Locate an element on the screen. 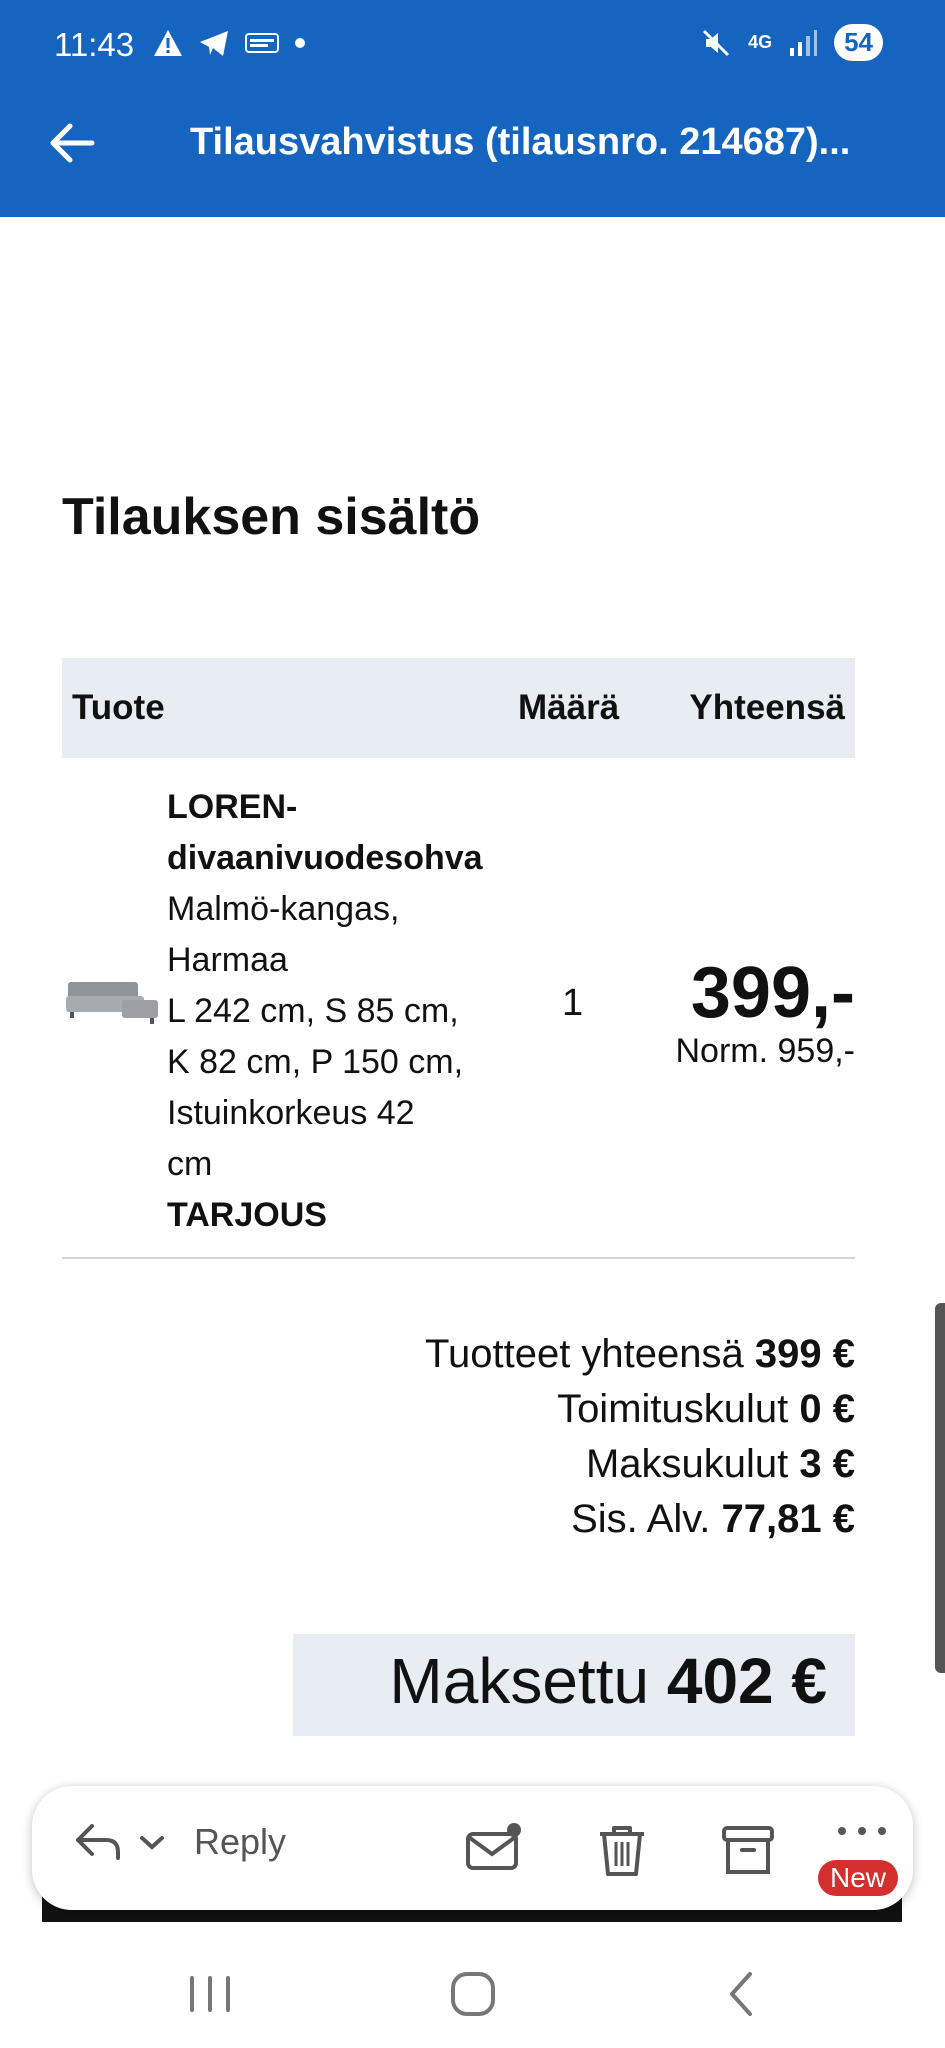 The height and width of the screenshot is (2048, 945). total-value: 399 € is located at coordinates (804, 1354).